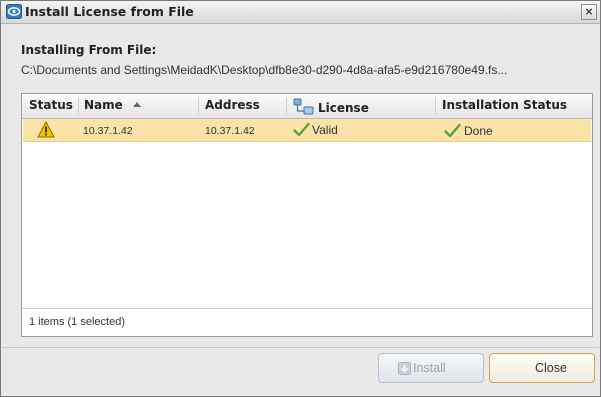 This screenshot has width=601, height=397. Describe the element at coordinates (89, 50) in the screenshot. I see `installing-from-label: Installing From File:` at that location.